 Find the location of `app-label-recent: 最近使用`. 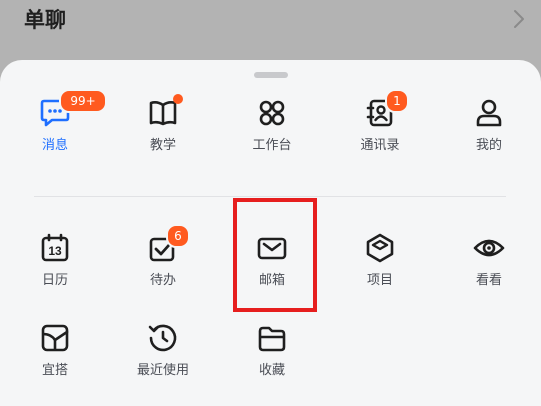

app-label-recent: 最近使用 is located at coordinates (162, 370).